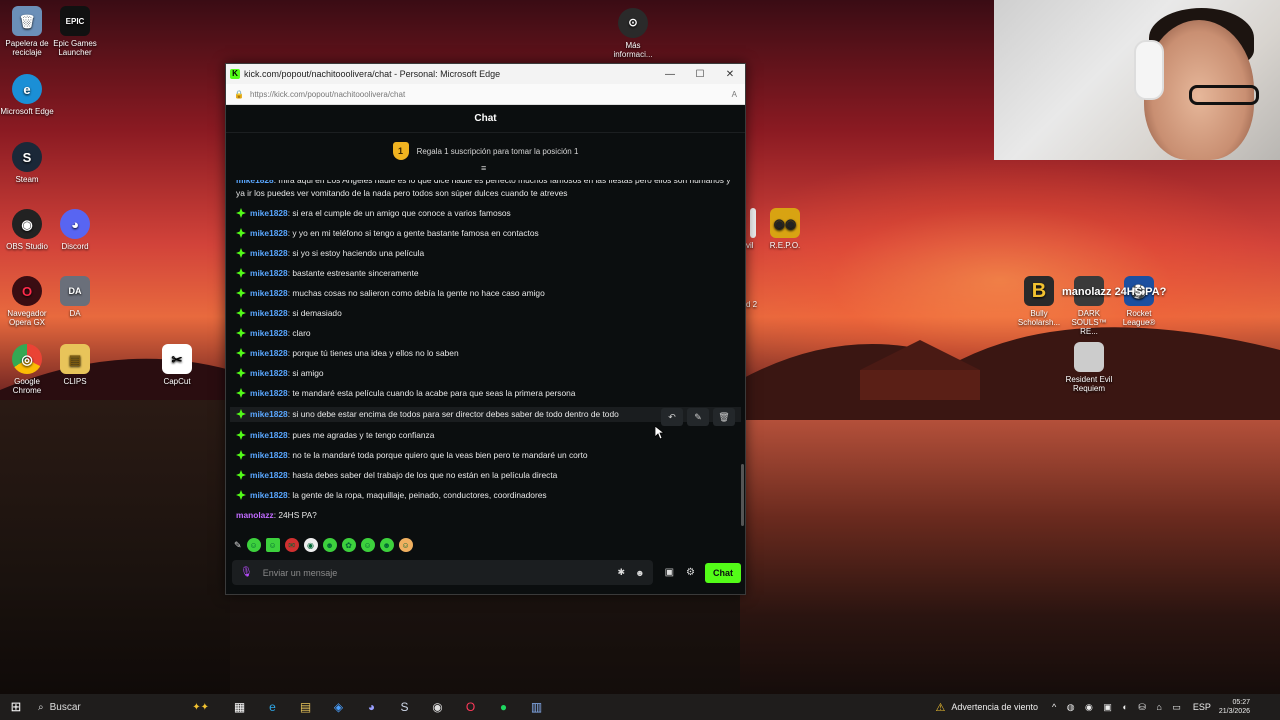 This screenshot has height=720, width=1280. What do you see at coordinates (669, 572) in the screenshot?
I see `gift-icon: ▣` at bounding box center [669, 572].